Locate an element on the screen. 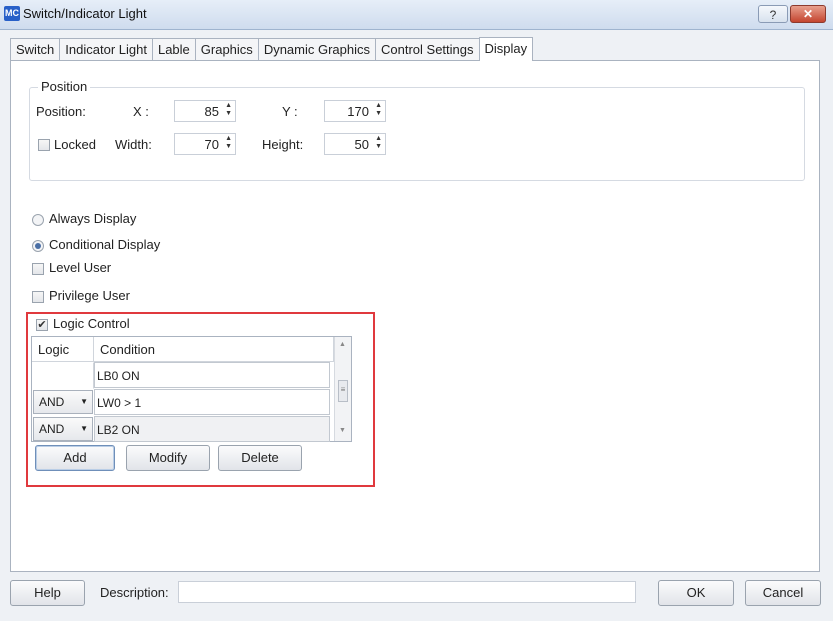 The image size is (833, 621). cancel-button: Cancel is located at coordinates (783, 593).